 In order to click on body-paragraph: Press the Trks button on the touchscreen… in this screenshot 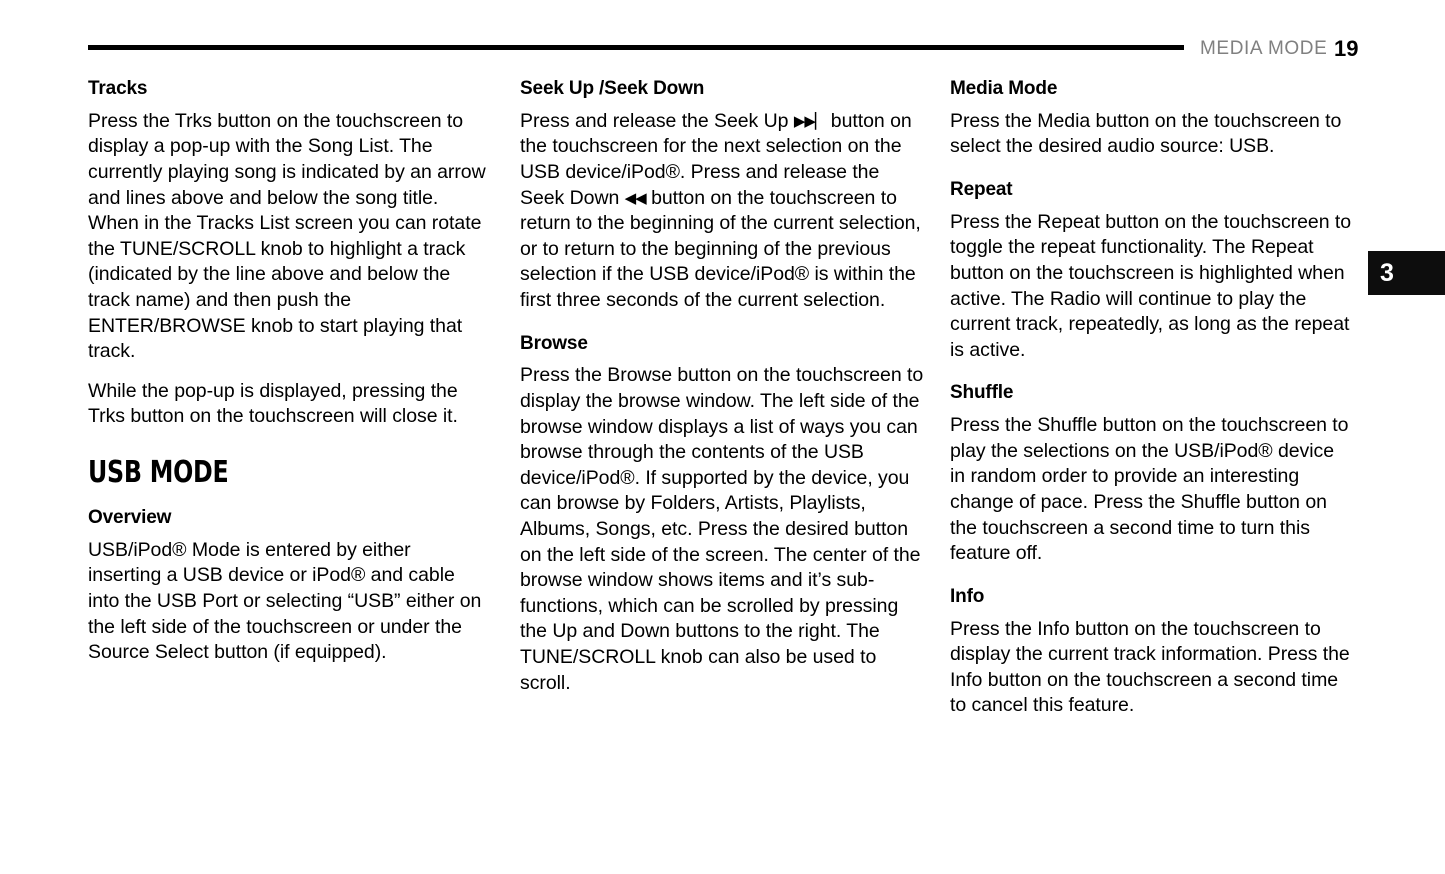, I will do `click(287, 236)`.